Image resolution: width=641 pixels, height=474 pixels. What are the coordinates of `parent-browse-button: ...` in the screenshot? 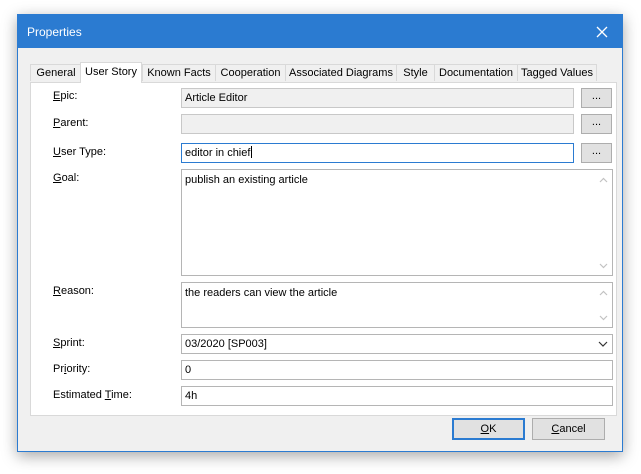 It's located at (596, 124).